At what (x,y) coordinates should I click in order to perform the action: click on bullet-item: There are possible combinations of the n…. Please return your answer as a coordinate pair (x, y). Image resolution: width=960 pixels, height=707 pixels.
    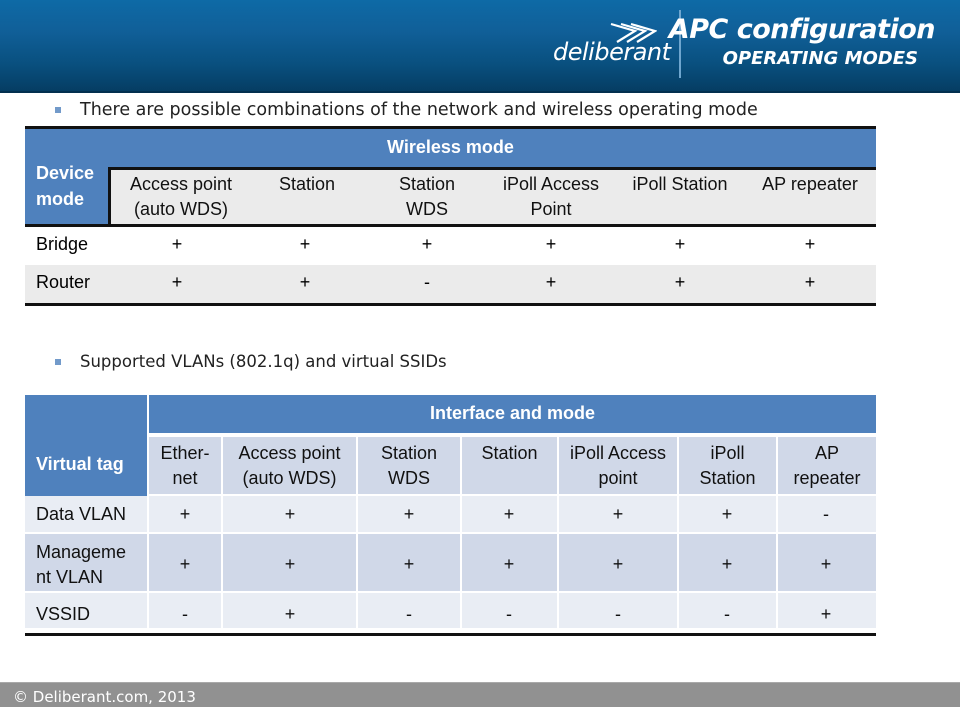
    Looking at the image, I should click on (406, 110).